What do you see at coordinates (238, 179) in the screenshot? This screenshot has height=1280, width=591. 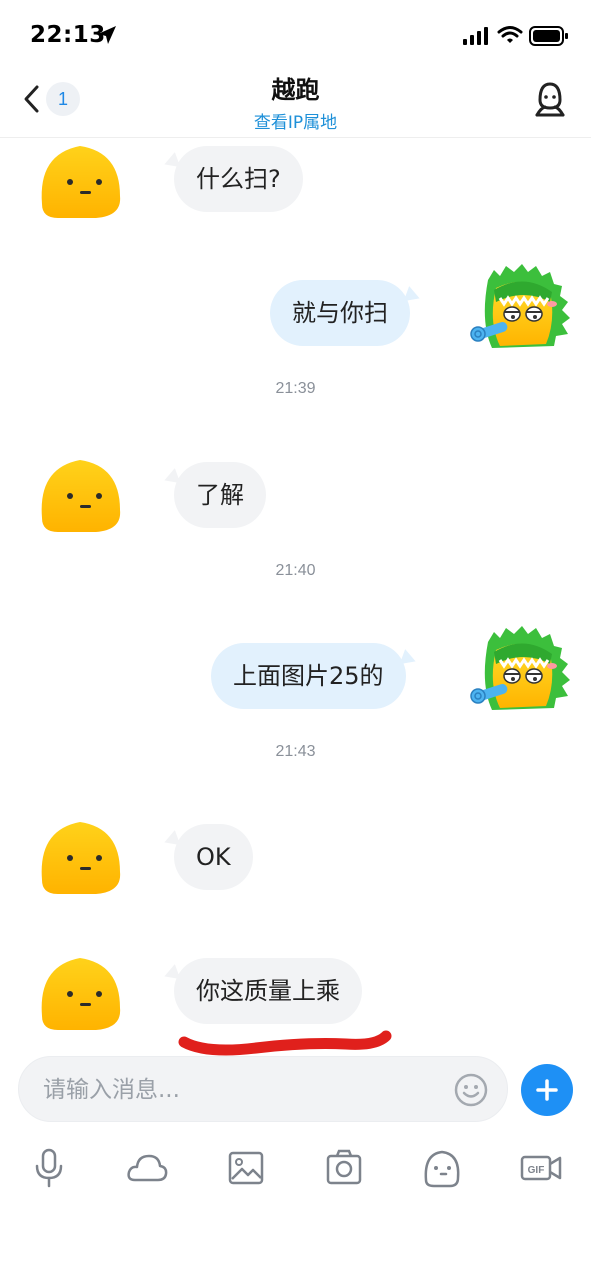 I see `message-text: 什么扫?` at bounding box center [238, 179].